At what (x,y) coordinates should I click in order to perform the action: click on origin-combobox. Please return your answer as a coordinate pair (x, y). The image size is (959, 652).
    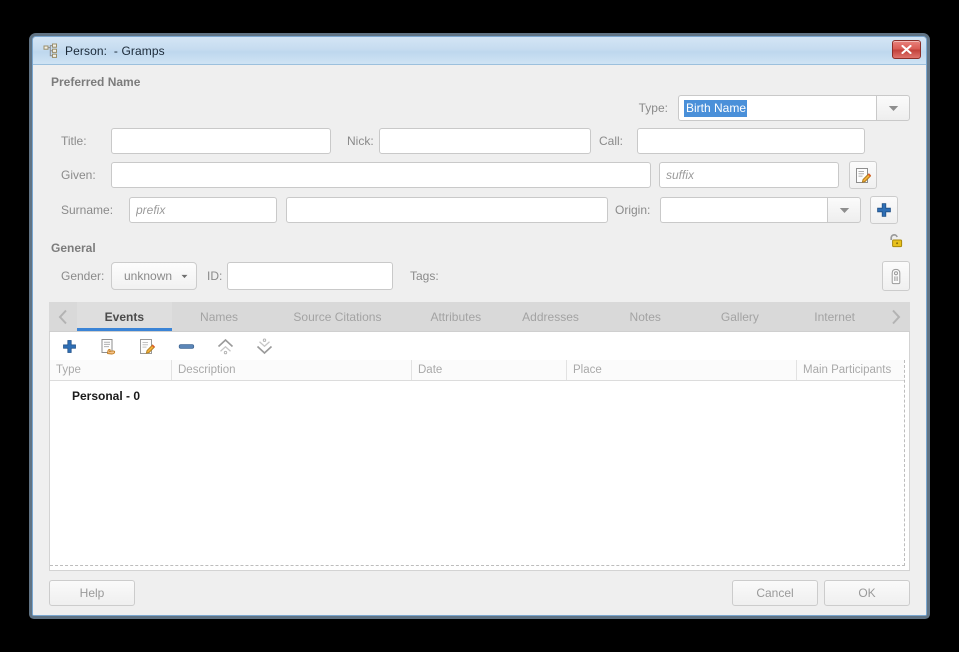
    Looking at the image, I should click on (760, 210).